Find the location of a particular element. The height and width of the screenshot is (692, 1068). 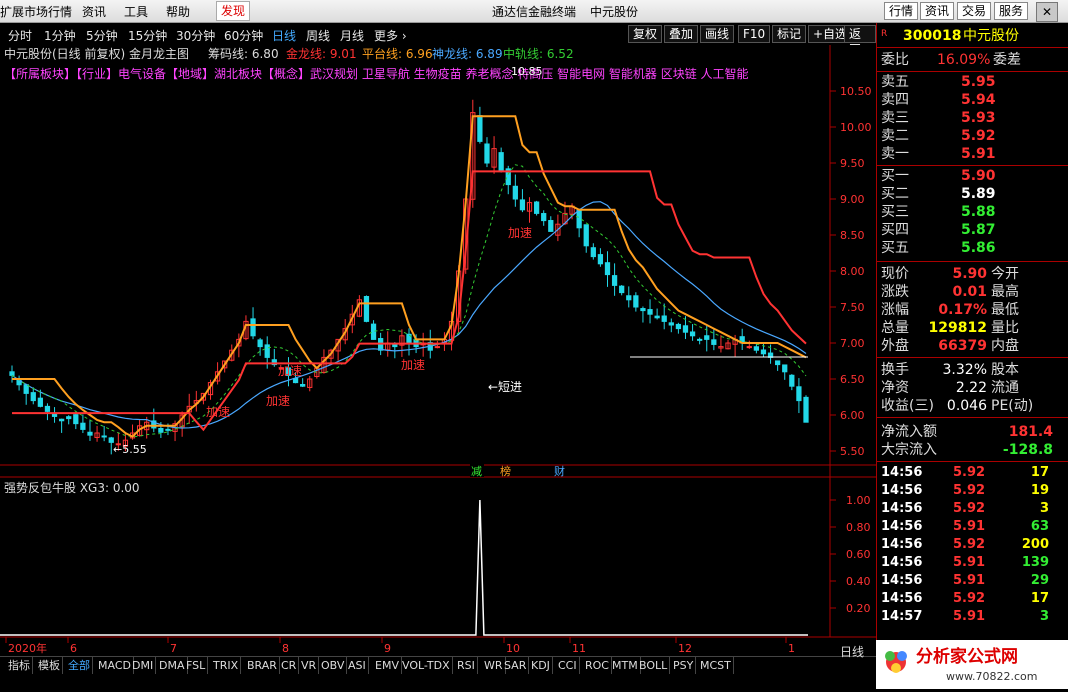

indicator-tab-vr: VR is located at coordinates (309, 665).